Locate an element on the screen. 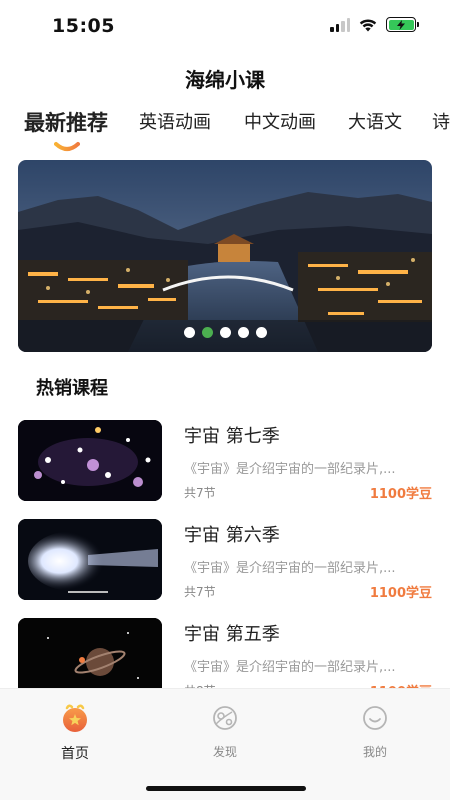  tab-bar-discover: 发现 is located at coordinates (225, 731).